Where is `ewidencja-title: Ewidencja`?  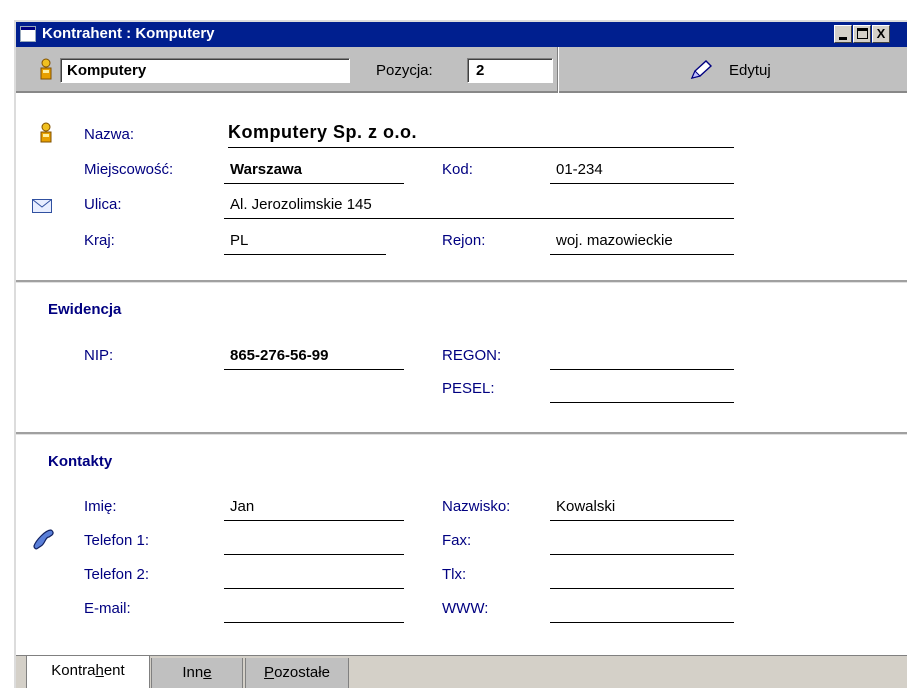 ewidencja-title: Ewidencja is located at coordinates (85, 309).